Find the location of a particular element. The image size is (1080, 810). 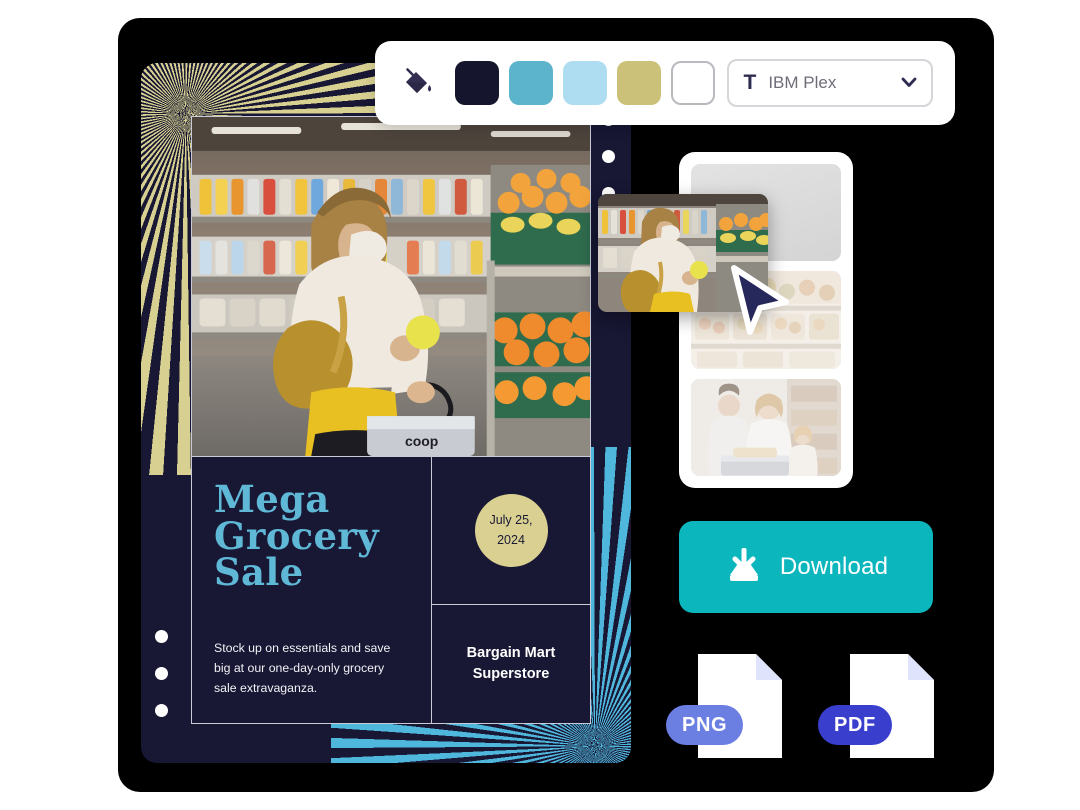

chevron-down-icon is located at coordinates (909, 83).